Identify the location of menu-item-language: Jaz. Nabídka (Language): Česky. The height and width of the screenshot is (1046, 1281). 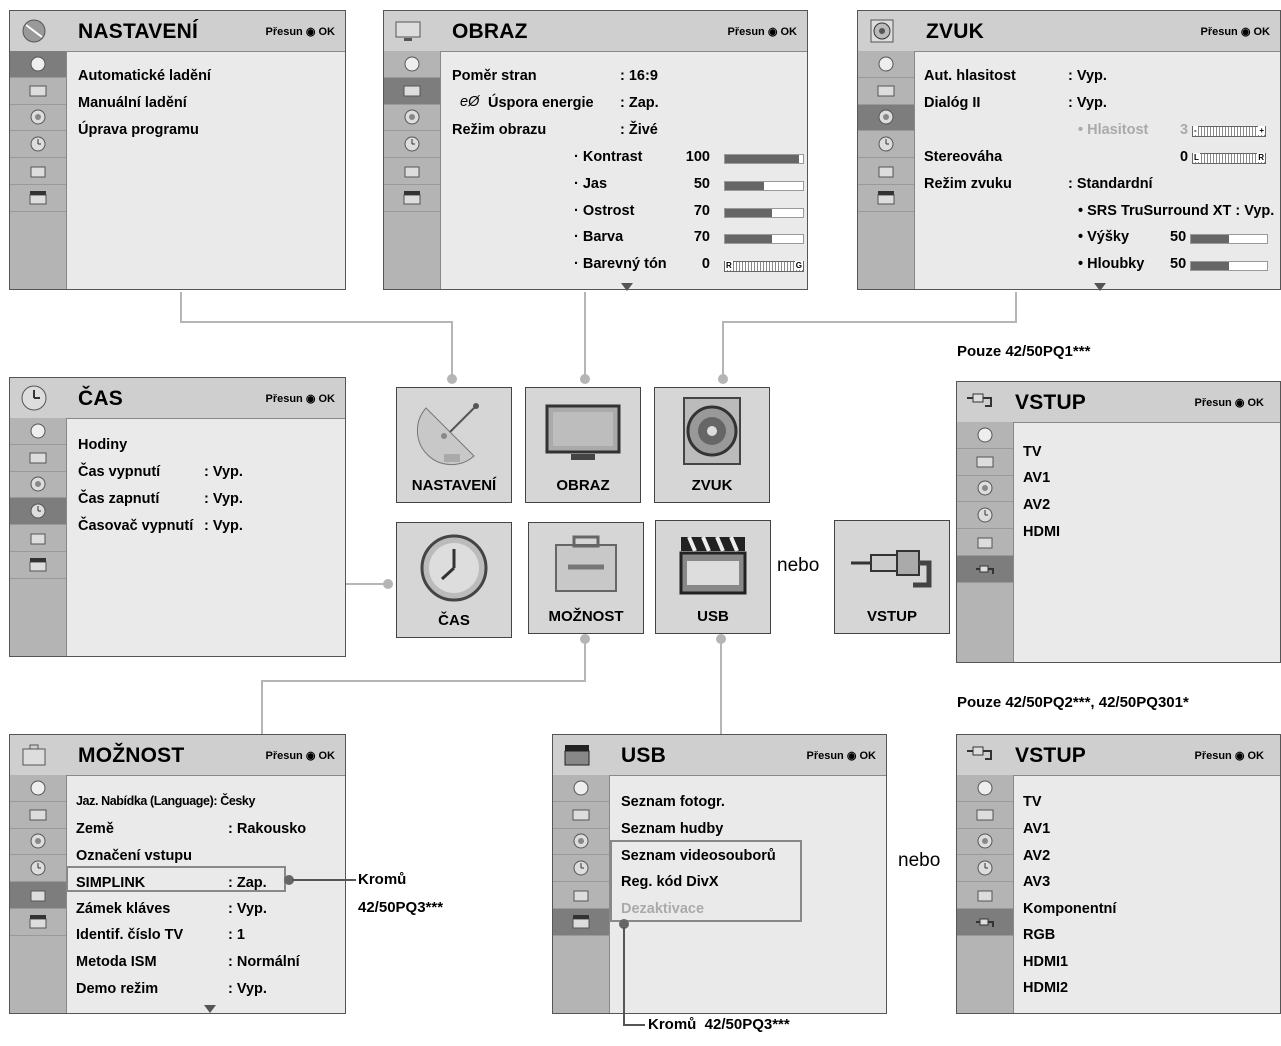
(165, 801).